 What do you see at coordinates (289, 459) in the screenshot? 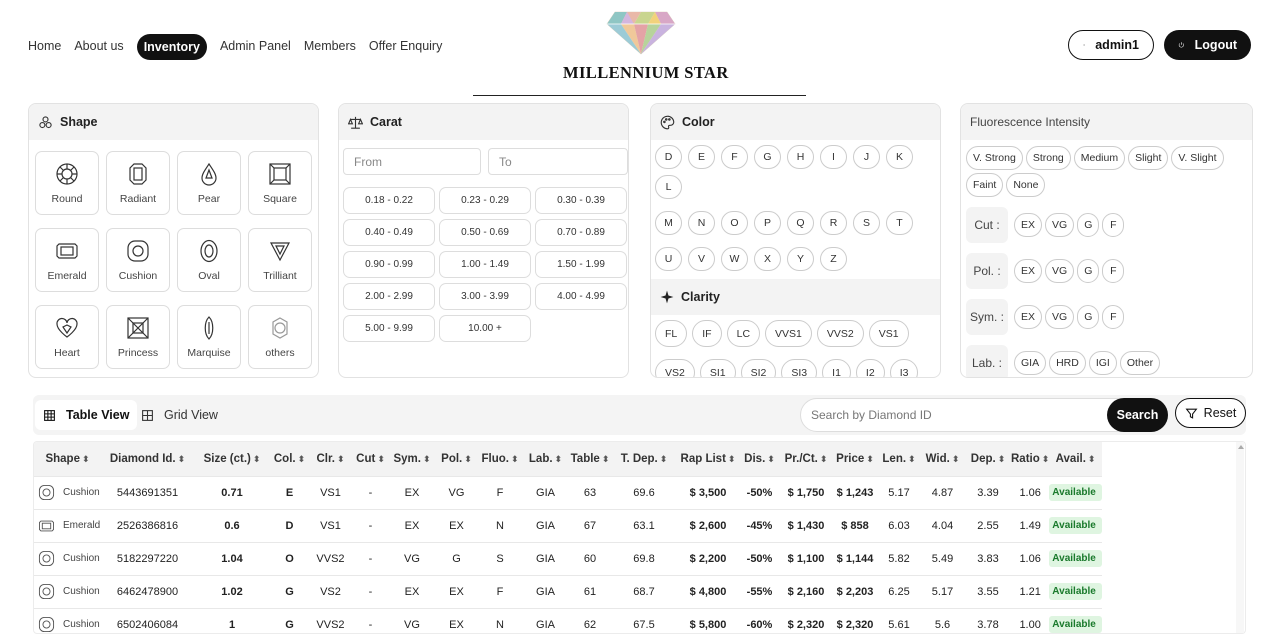
I see `column-header: Col. ⬍` at bounding box center [289, 459].